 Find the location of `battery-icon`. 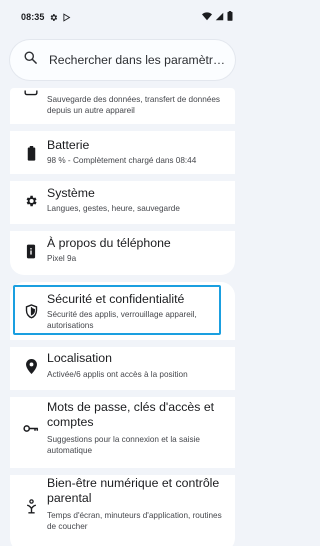

battery-icon is located at coordinates (31, 153).